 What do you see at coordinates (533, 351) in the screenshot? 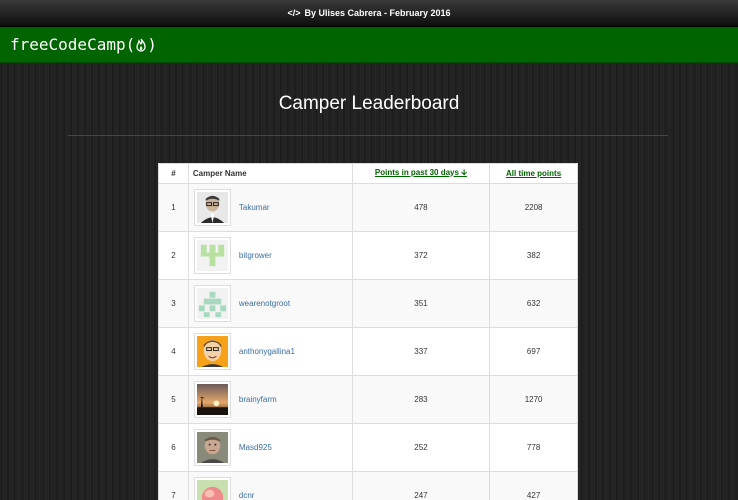
I see `alltime-points-cell: 697` at bounding box center [533, 351].